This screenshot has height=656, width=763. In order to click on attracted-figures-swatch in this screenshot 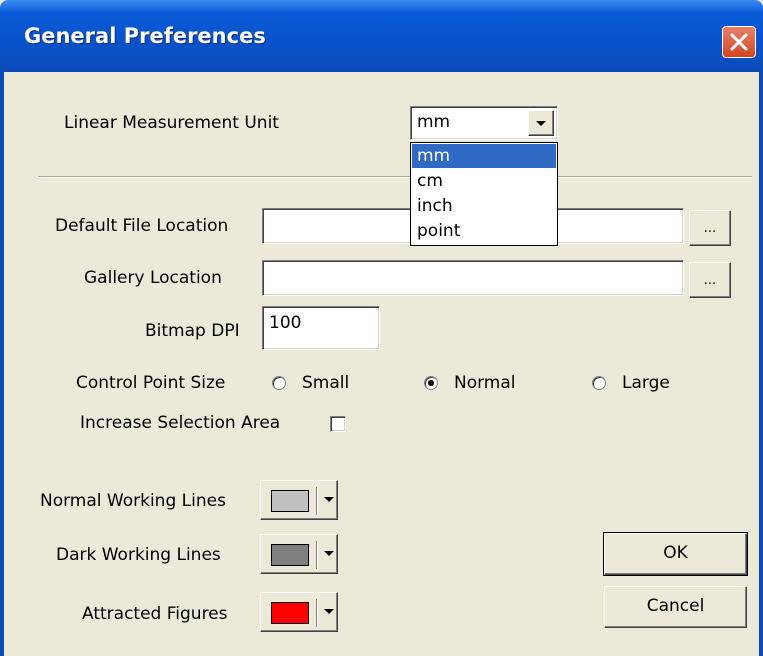, I will do `click(290, 613)`.